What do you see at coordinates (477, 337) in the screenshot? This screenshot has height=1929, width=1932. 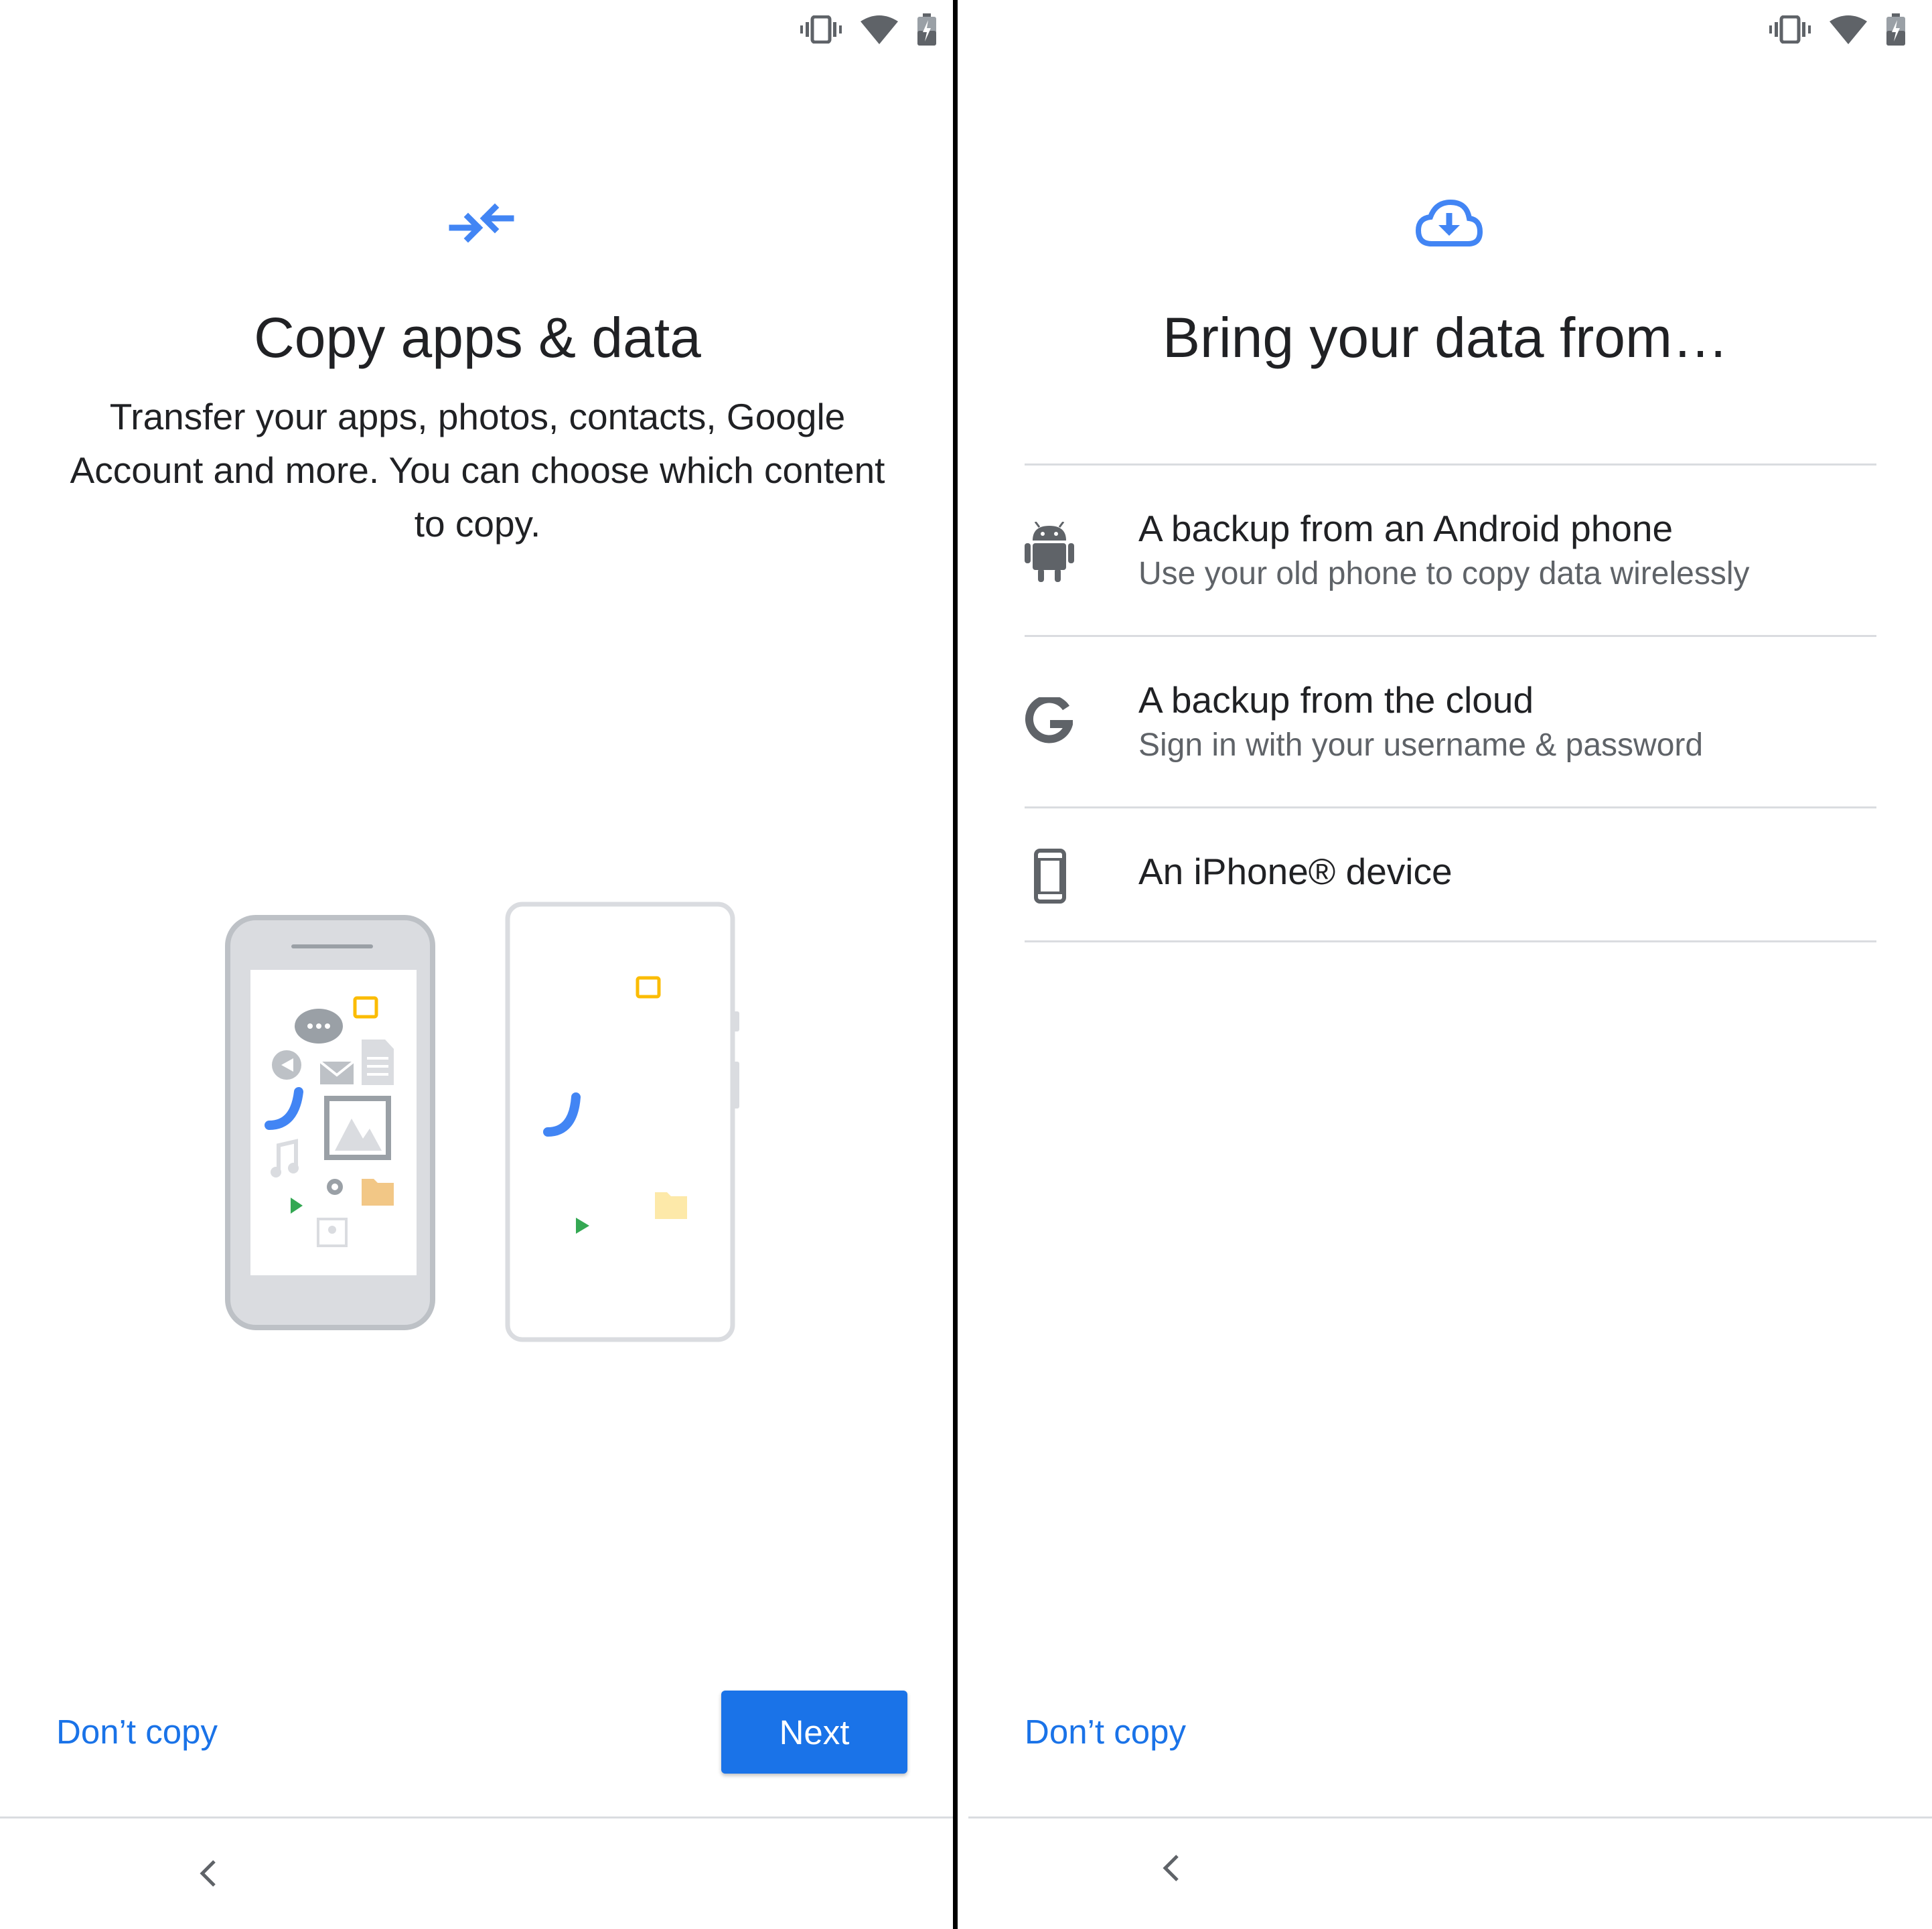 I see `page-title: Copy apps & data` at bounding box center [477, 337].